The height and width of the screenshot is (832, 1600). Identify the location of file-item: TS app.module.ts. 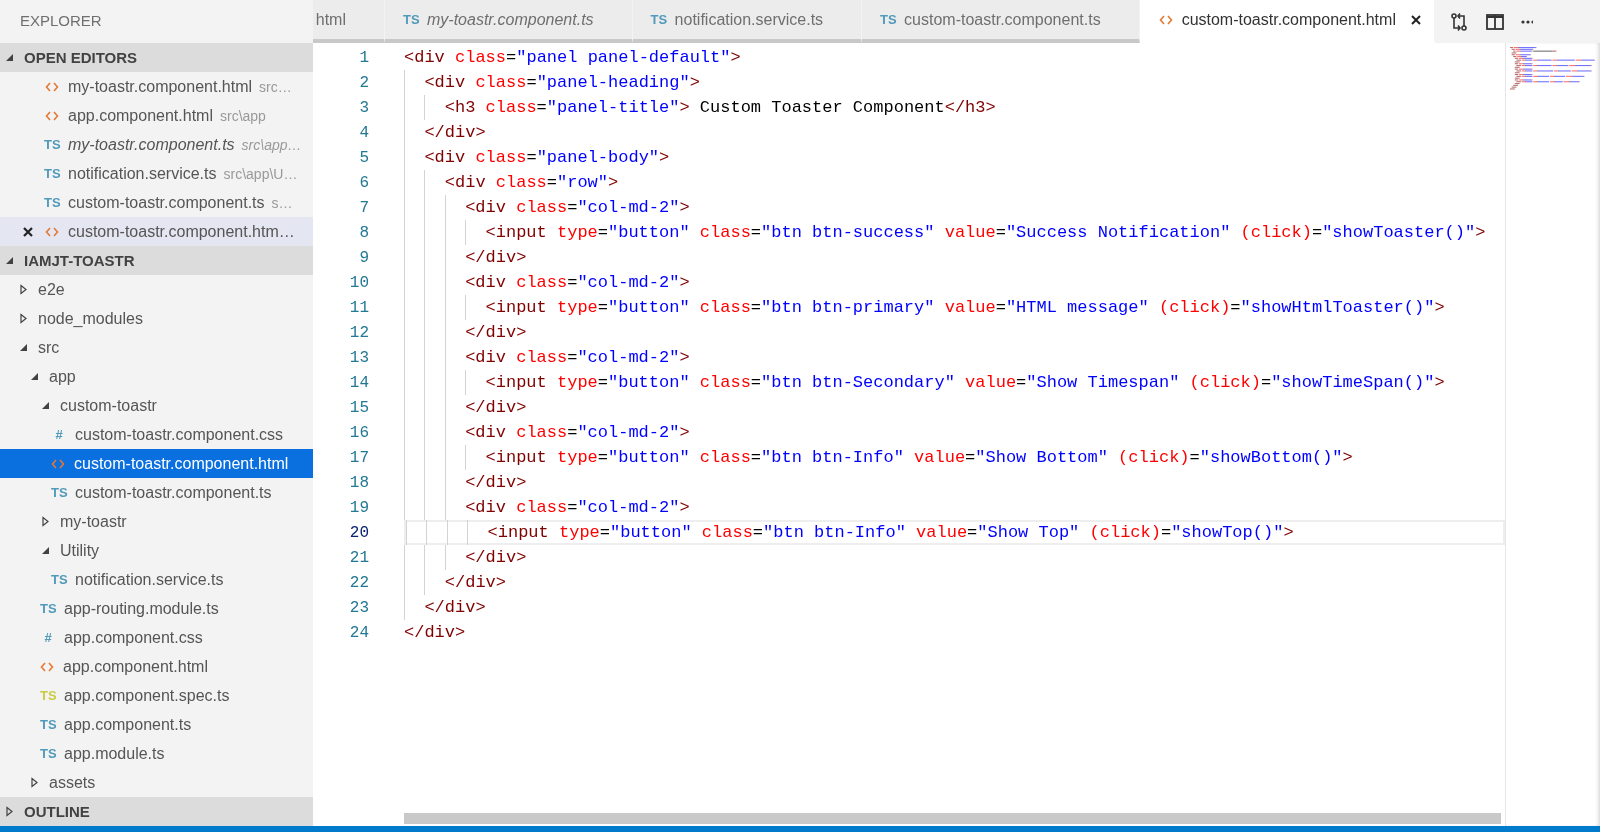
(156, 753).